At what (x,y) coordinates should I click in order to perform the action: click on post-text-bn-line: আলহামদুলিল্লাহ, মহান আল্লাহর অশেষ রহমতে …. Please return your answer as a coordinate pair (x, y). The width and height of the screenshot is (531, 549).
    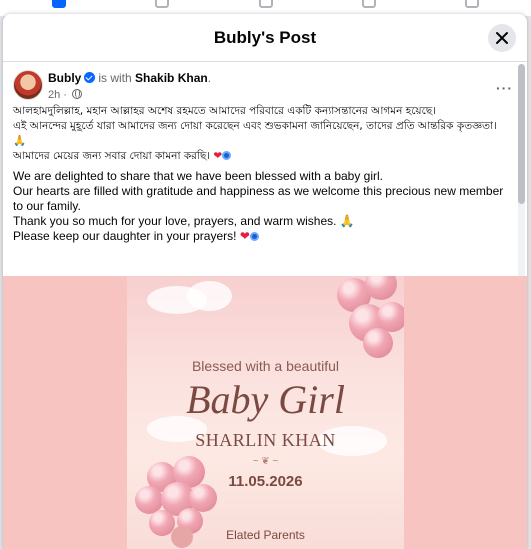
    Looking at the image, I should click on (224, 111).